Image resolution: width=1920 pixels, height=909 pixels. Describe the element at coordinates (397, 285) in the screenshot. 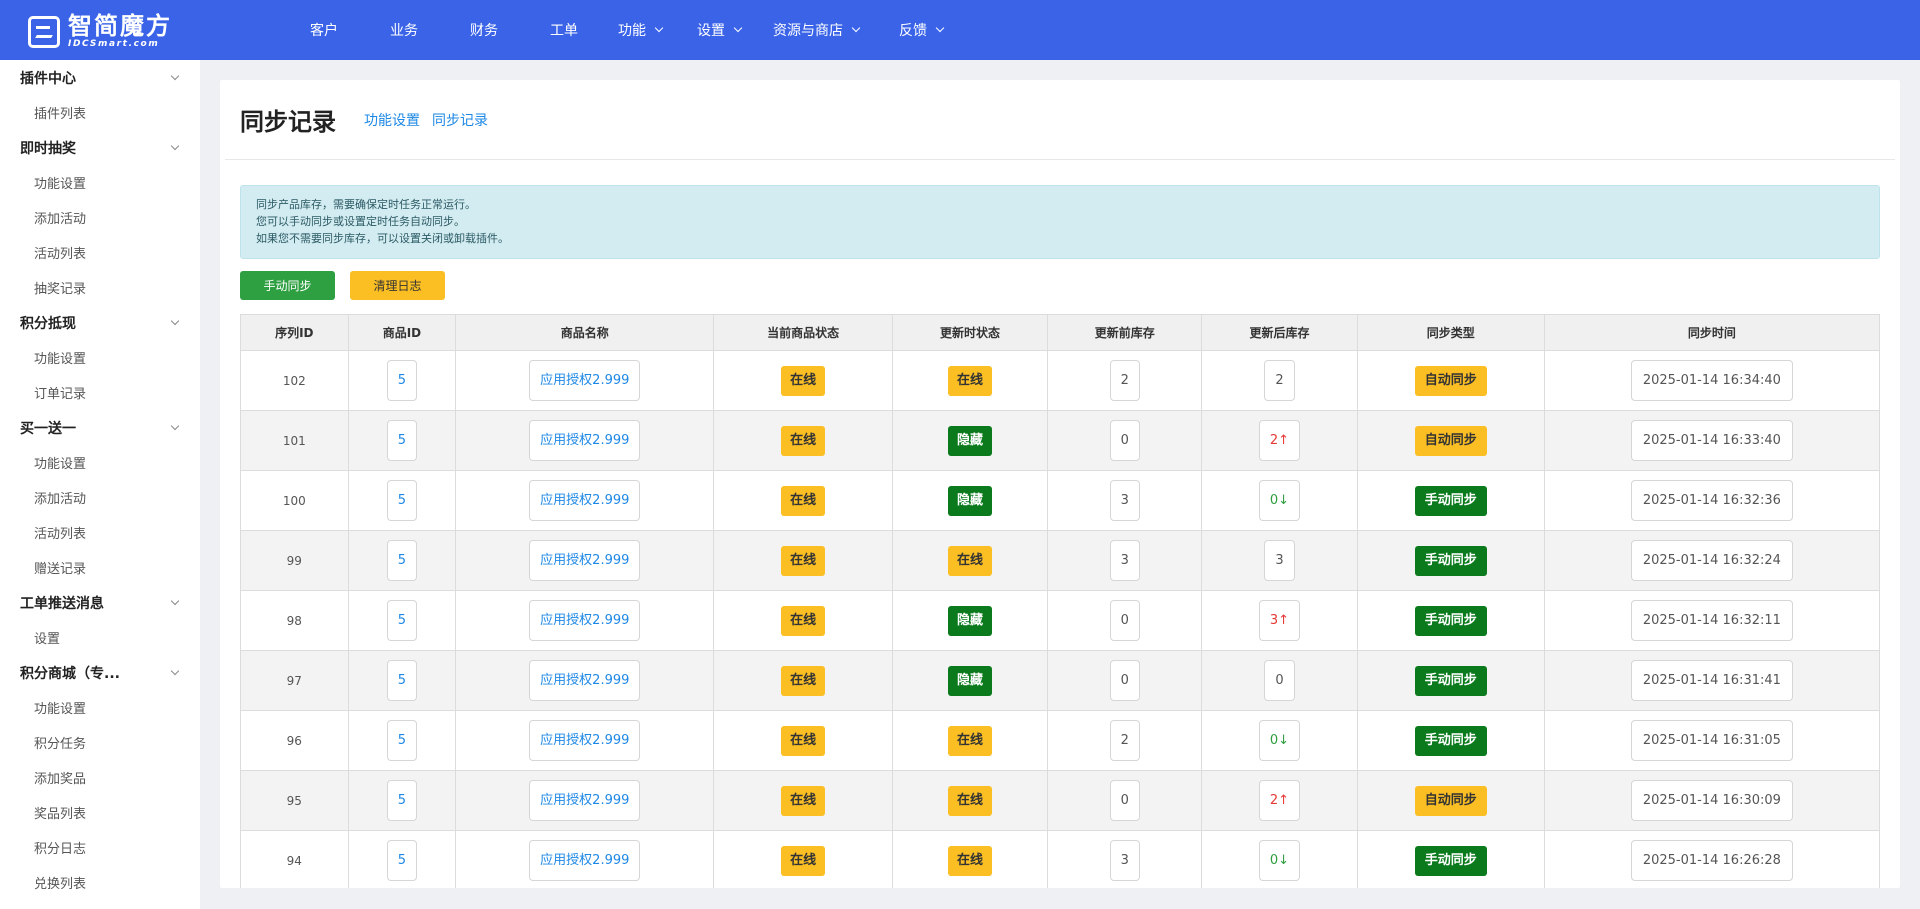

I see `clear-log-button: 清理日志` at that location.